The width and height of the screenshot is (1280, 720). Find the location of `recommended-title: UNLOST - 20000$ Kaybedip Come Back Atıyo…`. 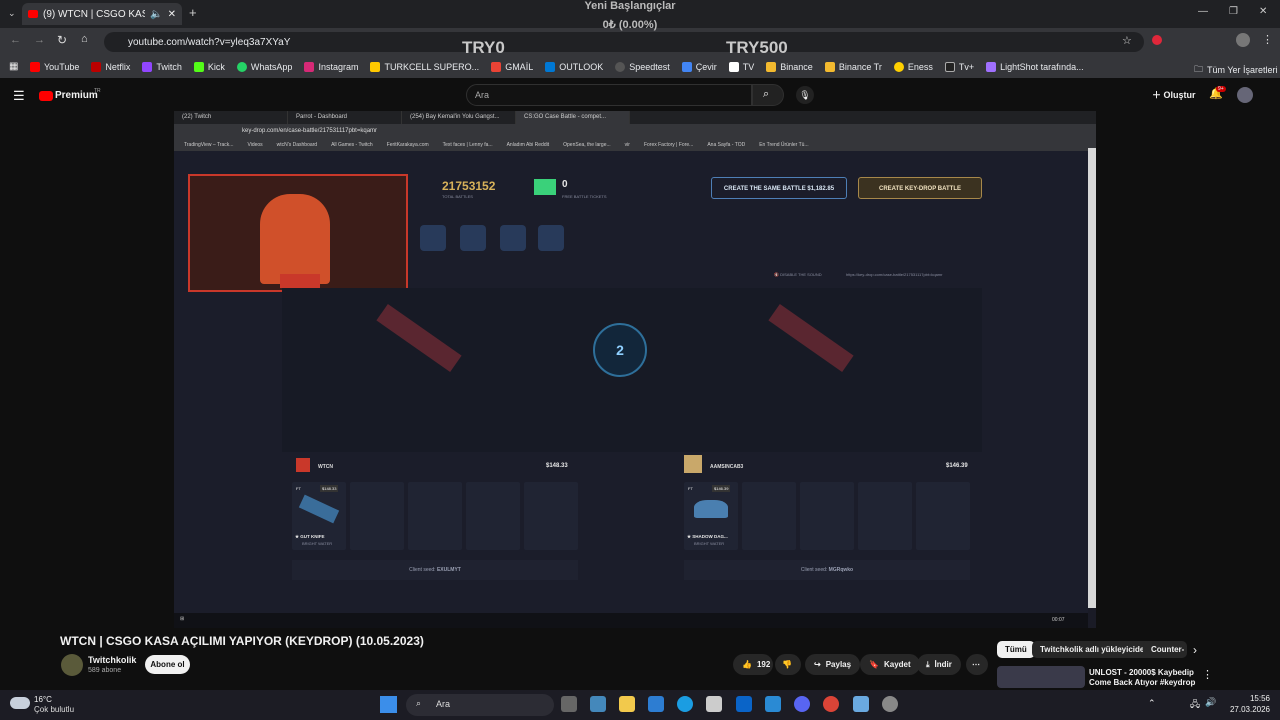

recommended-title: UNLOST - 20000$ Kaybedip Come Back Atıyo… is located at coordinates (1149, 678).